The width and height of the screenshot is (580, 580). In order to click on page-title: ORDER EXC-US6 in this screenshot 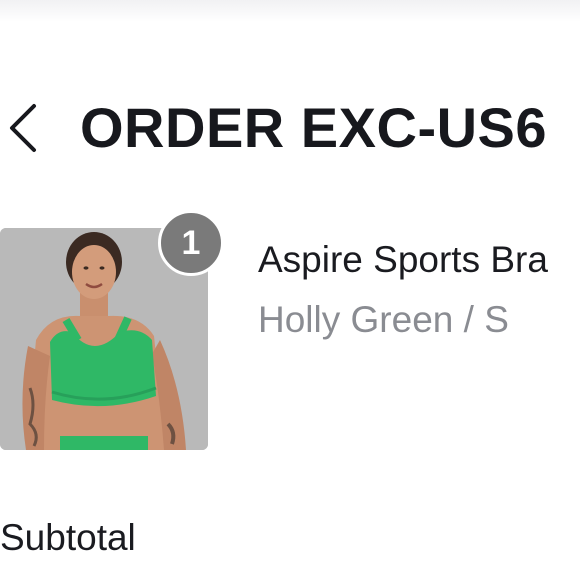, I will do `click(314, 127)`.